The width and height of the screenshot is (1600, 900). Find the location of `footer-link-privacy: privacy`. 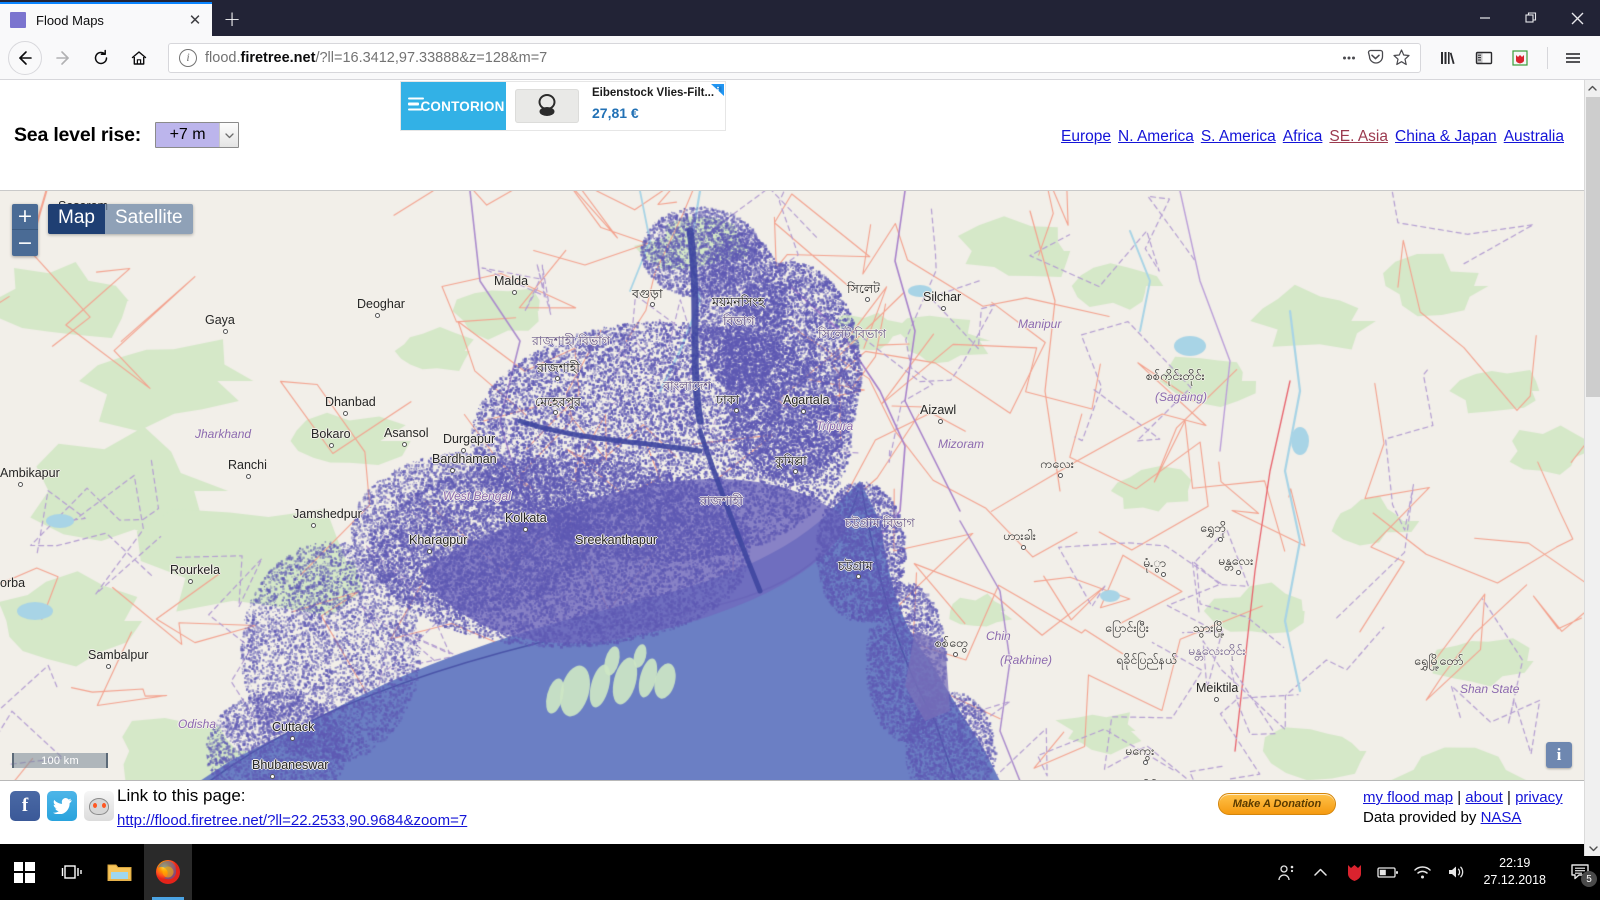

footer-link-privacy: privacy is located at coordinates (1539, 797).